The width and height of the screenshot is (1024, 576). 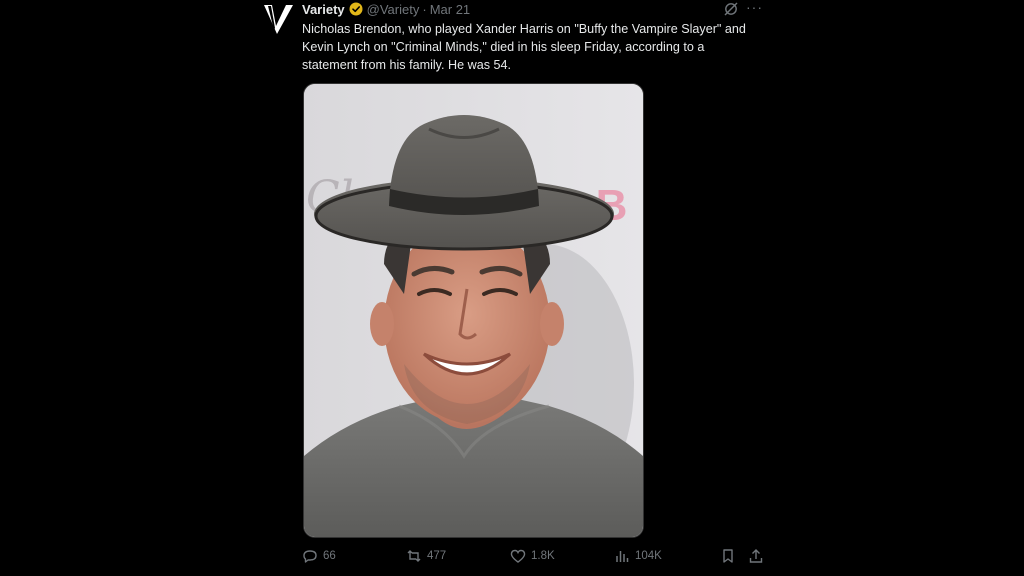 What do you see at coordinates (323, 9) in the screenshot?
I see `author-name: Variety` at bounding box center [323, 9].